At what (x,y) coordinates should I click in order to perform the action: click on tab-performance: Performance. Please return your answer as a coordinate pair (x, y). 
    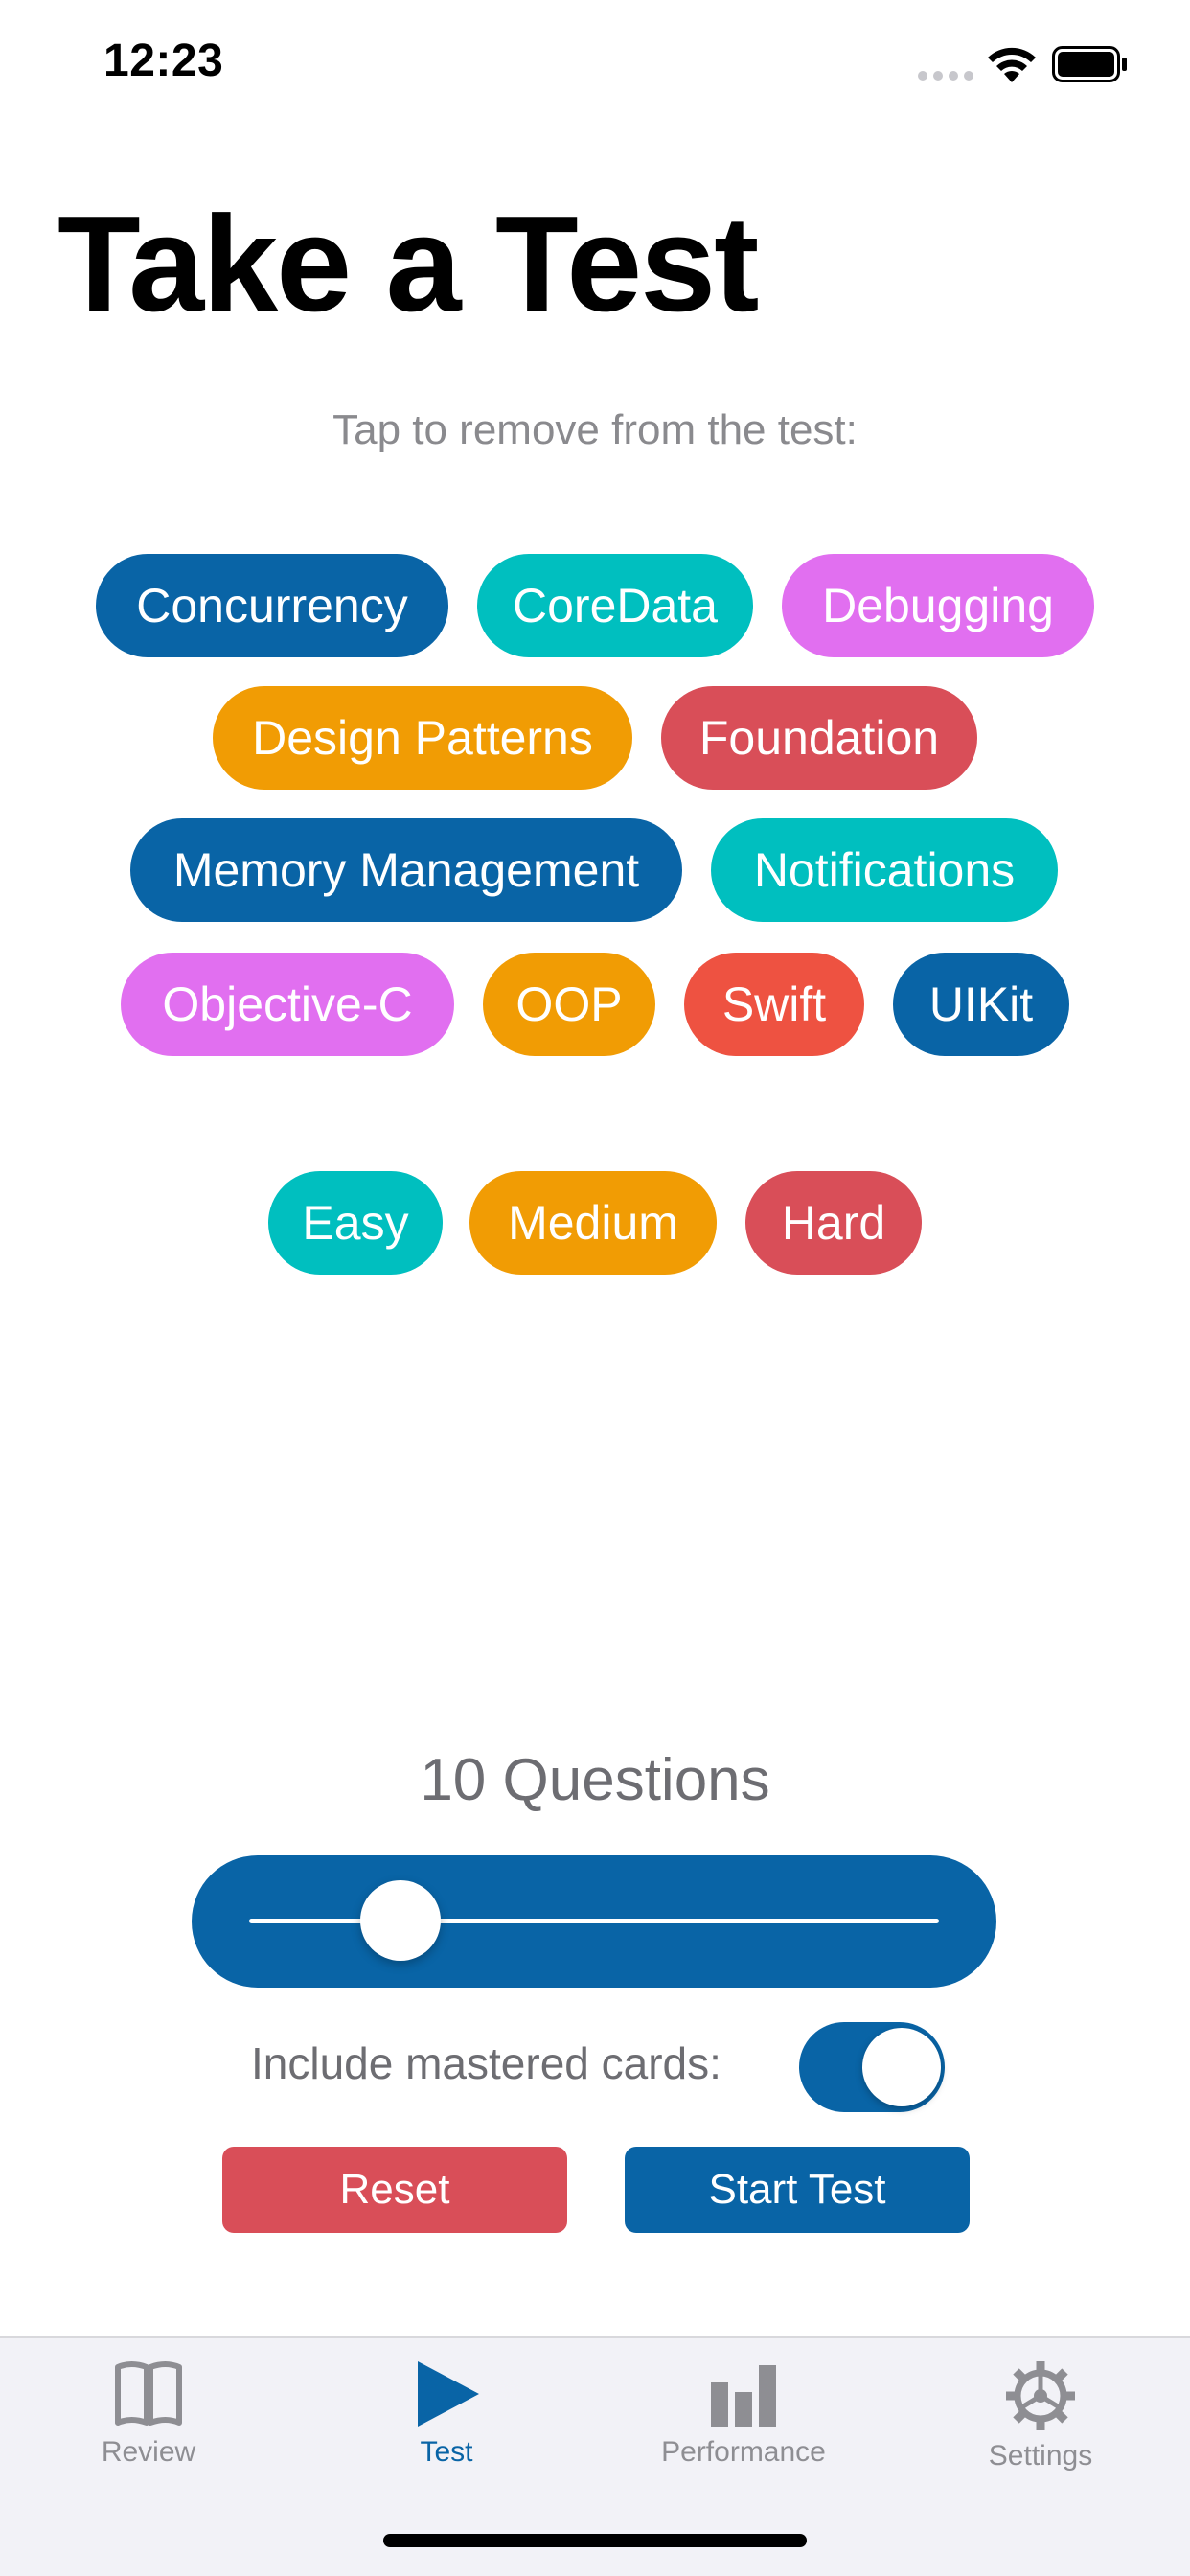
    Looking at the image, I should click on (744, 2414).